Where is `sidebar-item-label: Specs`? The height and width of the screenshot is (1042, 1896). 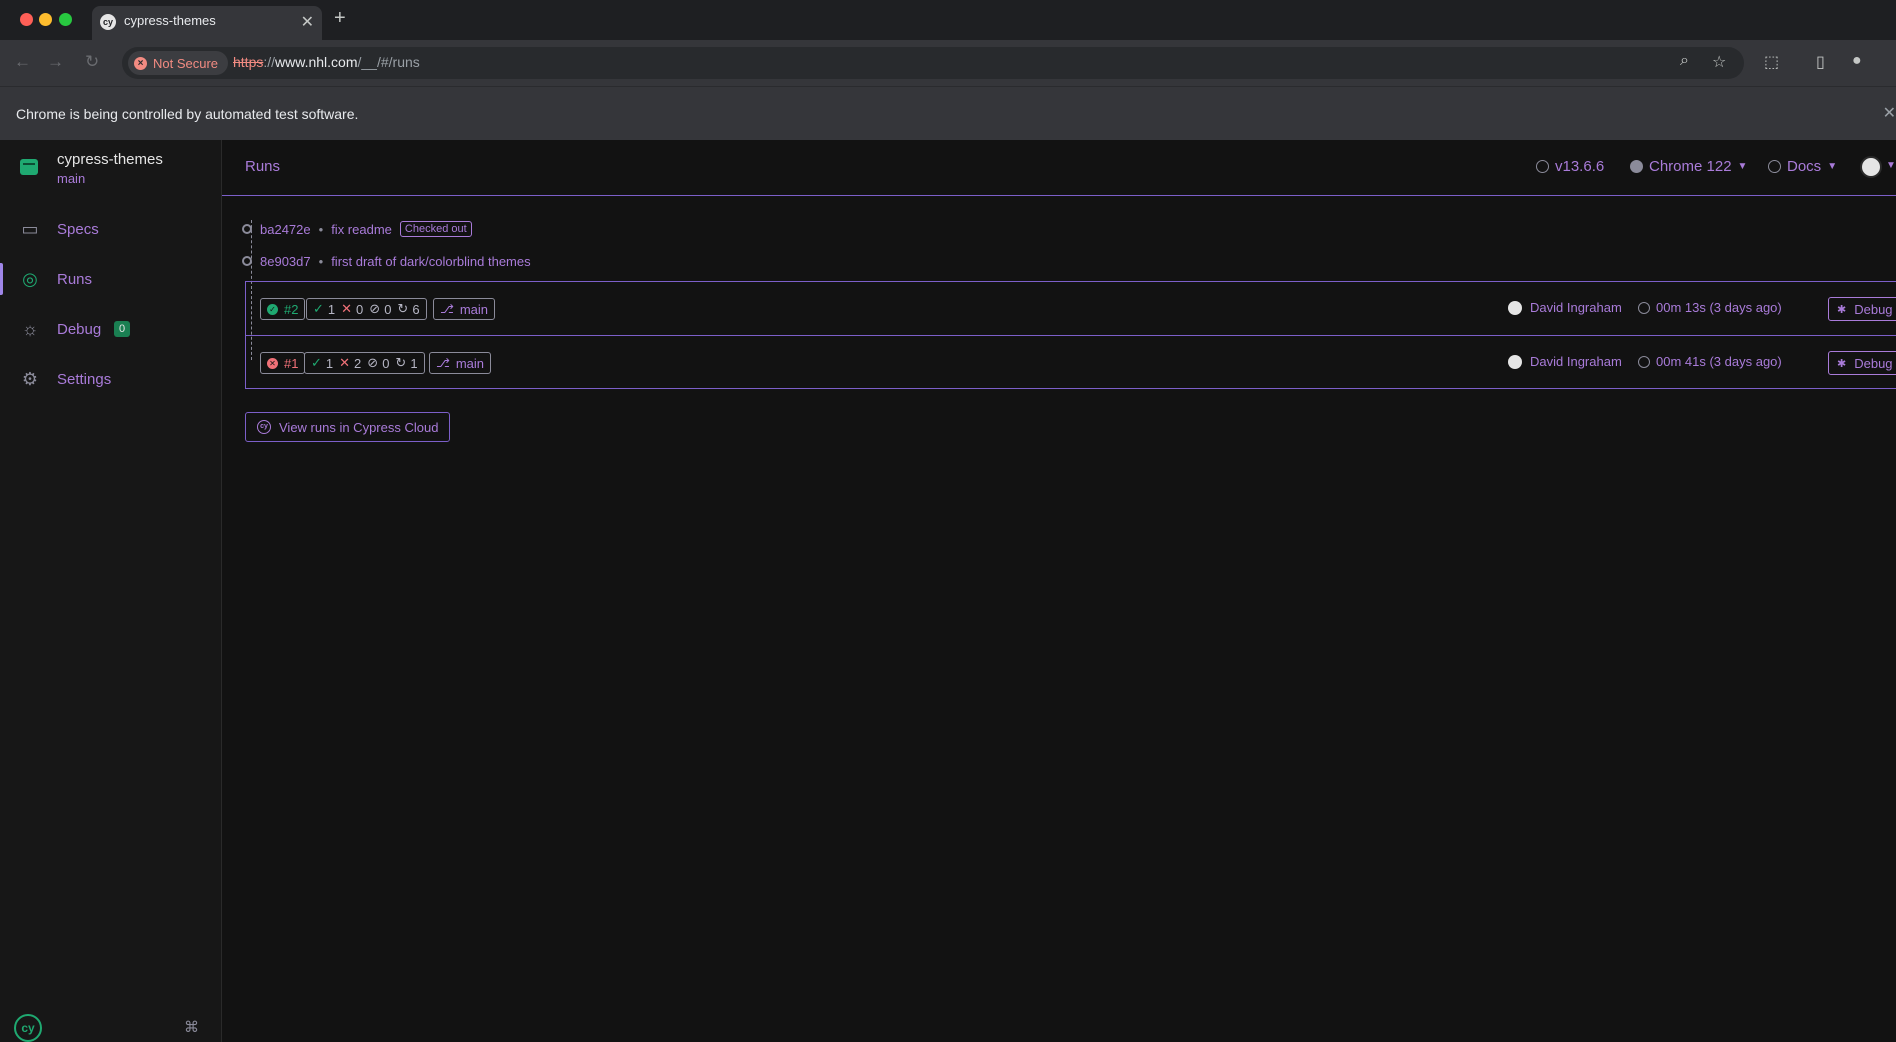
sidebar-item-label: Specs is located at coordinates (78, 229).